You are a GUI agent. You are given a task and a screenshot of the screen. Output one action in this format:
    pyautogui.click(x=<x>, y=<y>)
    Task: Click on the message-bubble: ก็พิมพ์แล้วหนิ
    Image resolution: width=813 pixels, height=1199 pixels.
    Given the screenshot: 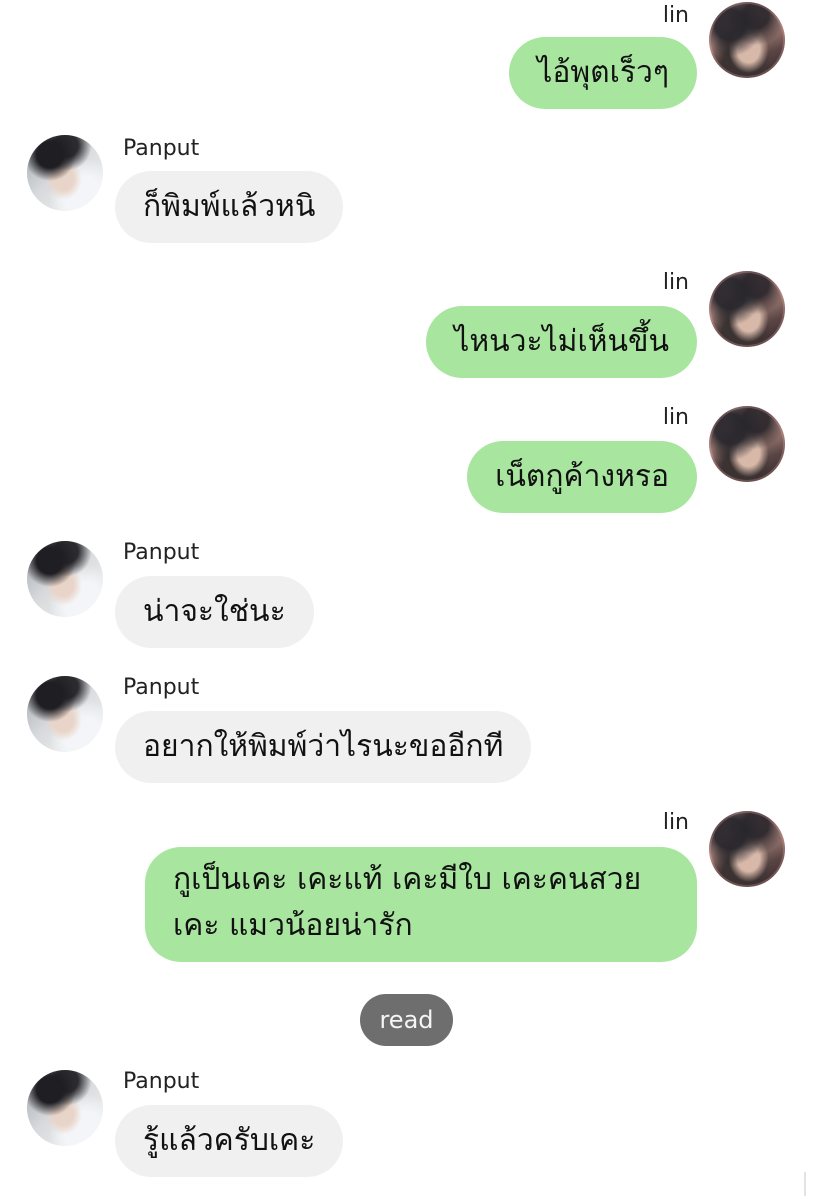 What is the action you would take?
    pyautogui.click(x=229, y=207)
    